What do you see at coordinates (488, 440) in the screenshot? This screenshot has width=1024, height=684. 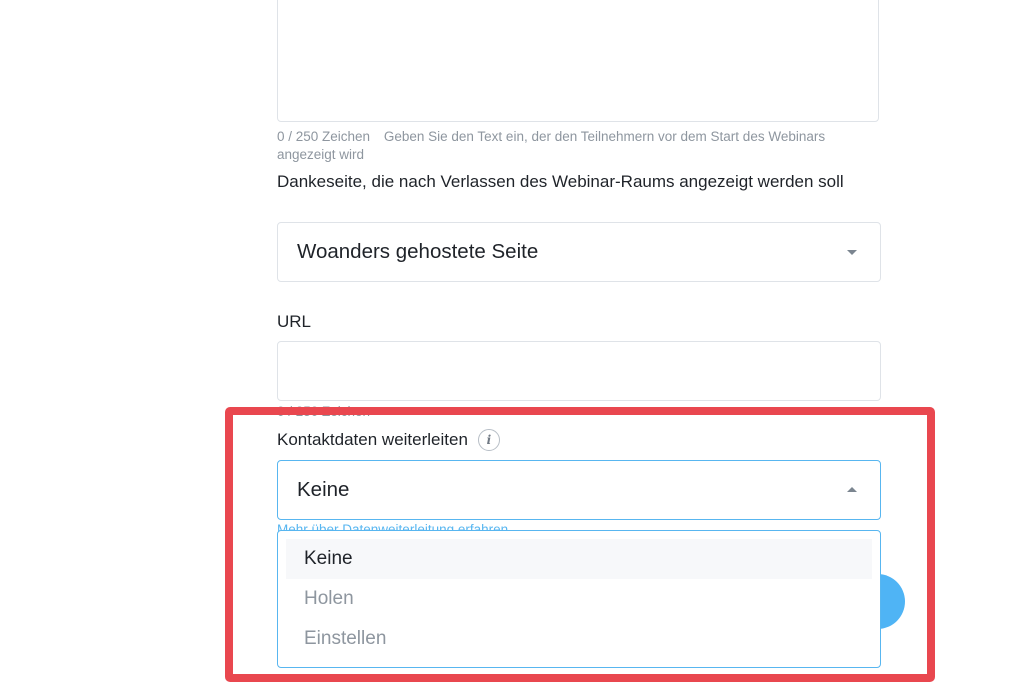 I see `info-icon: i` at bounding box center [488, 440].